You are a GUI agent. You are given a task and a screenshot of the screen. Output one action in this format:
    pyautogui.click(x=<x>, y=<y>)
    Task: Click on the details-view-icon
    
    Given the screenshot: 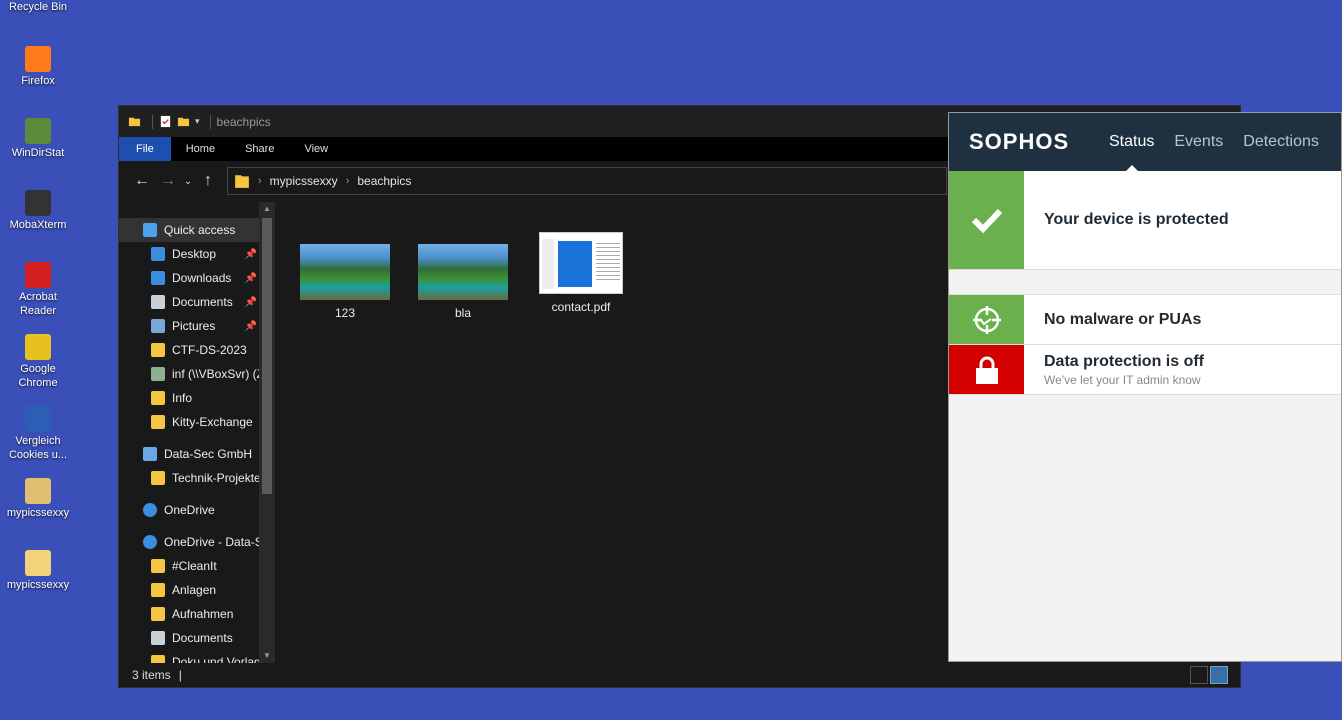 What is the action you would take?
    pyautogui.click(x=1199, y=675)
    